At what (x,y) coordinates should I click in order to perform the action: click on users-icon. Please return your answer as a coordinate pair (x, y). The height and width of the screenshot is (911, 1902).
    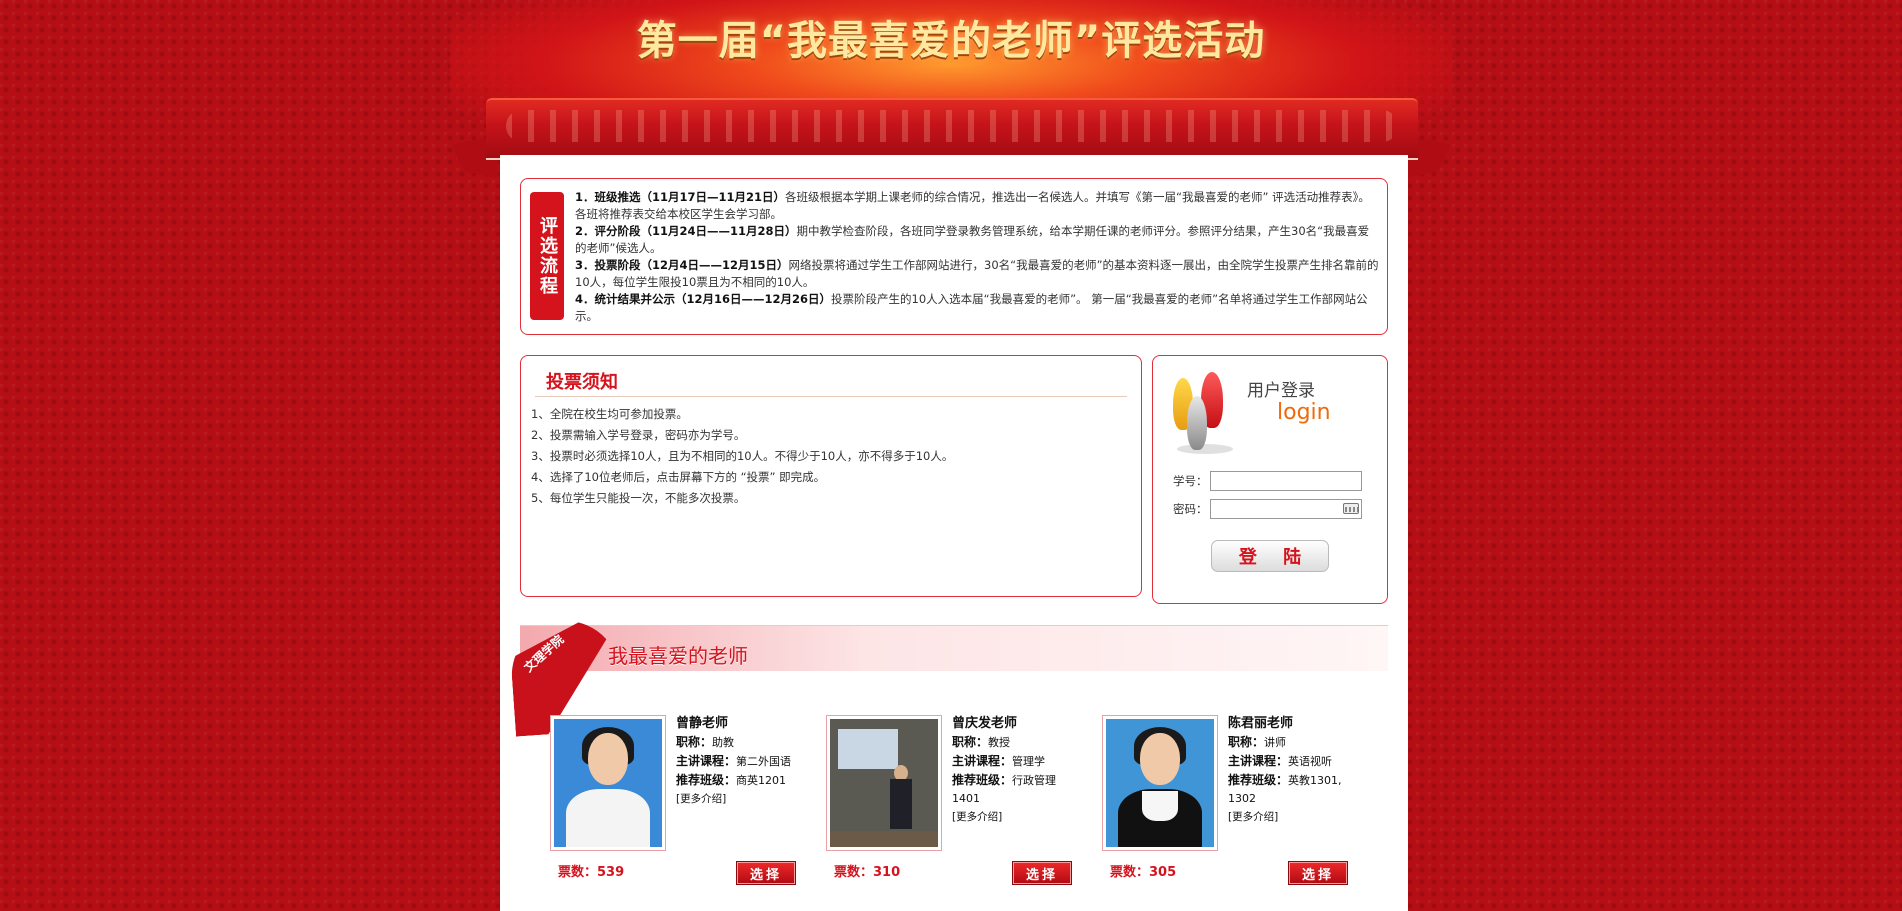
    Looking at the image, I should click on (1202, 410).